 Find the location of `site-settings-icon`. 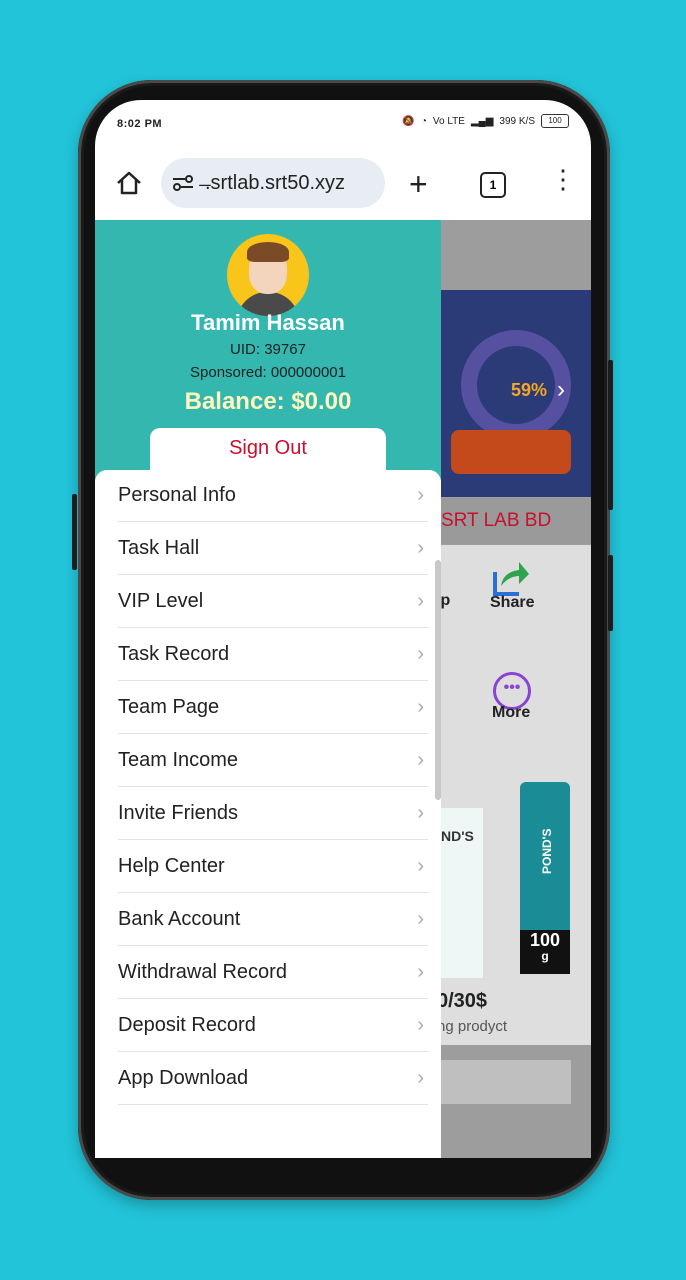

site-settings-icon is located at coordinates (183, 185).